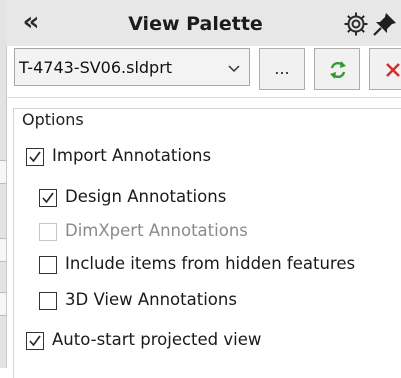 The width and height of the screenshot is (401, 378). Describe the element at coordinates (356, 24) in the screenshot. I see `gear-icon` at that location.